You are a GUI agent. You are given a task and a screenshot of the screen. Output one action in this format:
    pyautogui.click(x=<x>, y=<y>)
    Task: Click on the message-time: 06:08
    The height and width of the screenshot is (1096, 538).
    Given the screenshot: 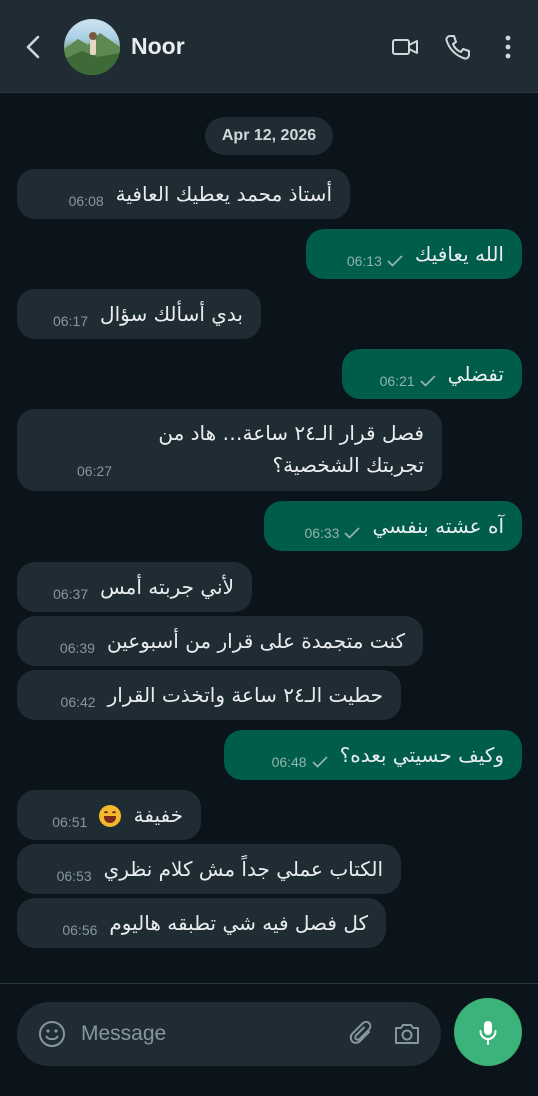 What is the action you would take?
    pyautogui.click(x=86, y=201)
    